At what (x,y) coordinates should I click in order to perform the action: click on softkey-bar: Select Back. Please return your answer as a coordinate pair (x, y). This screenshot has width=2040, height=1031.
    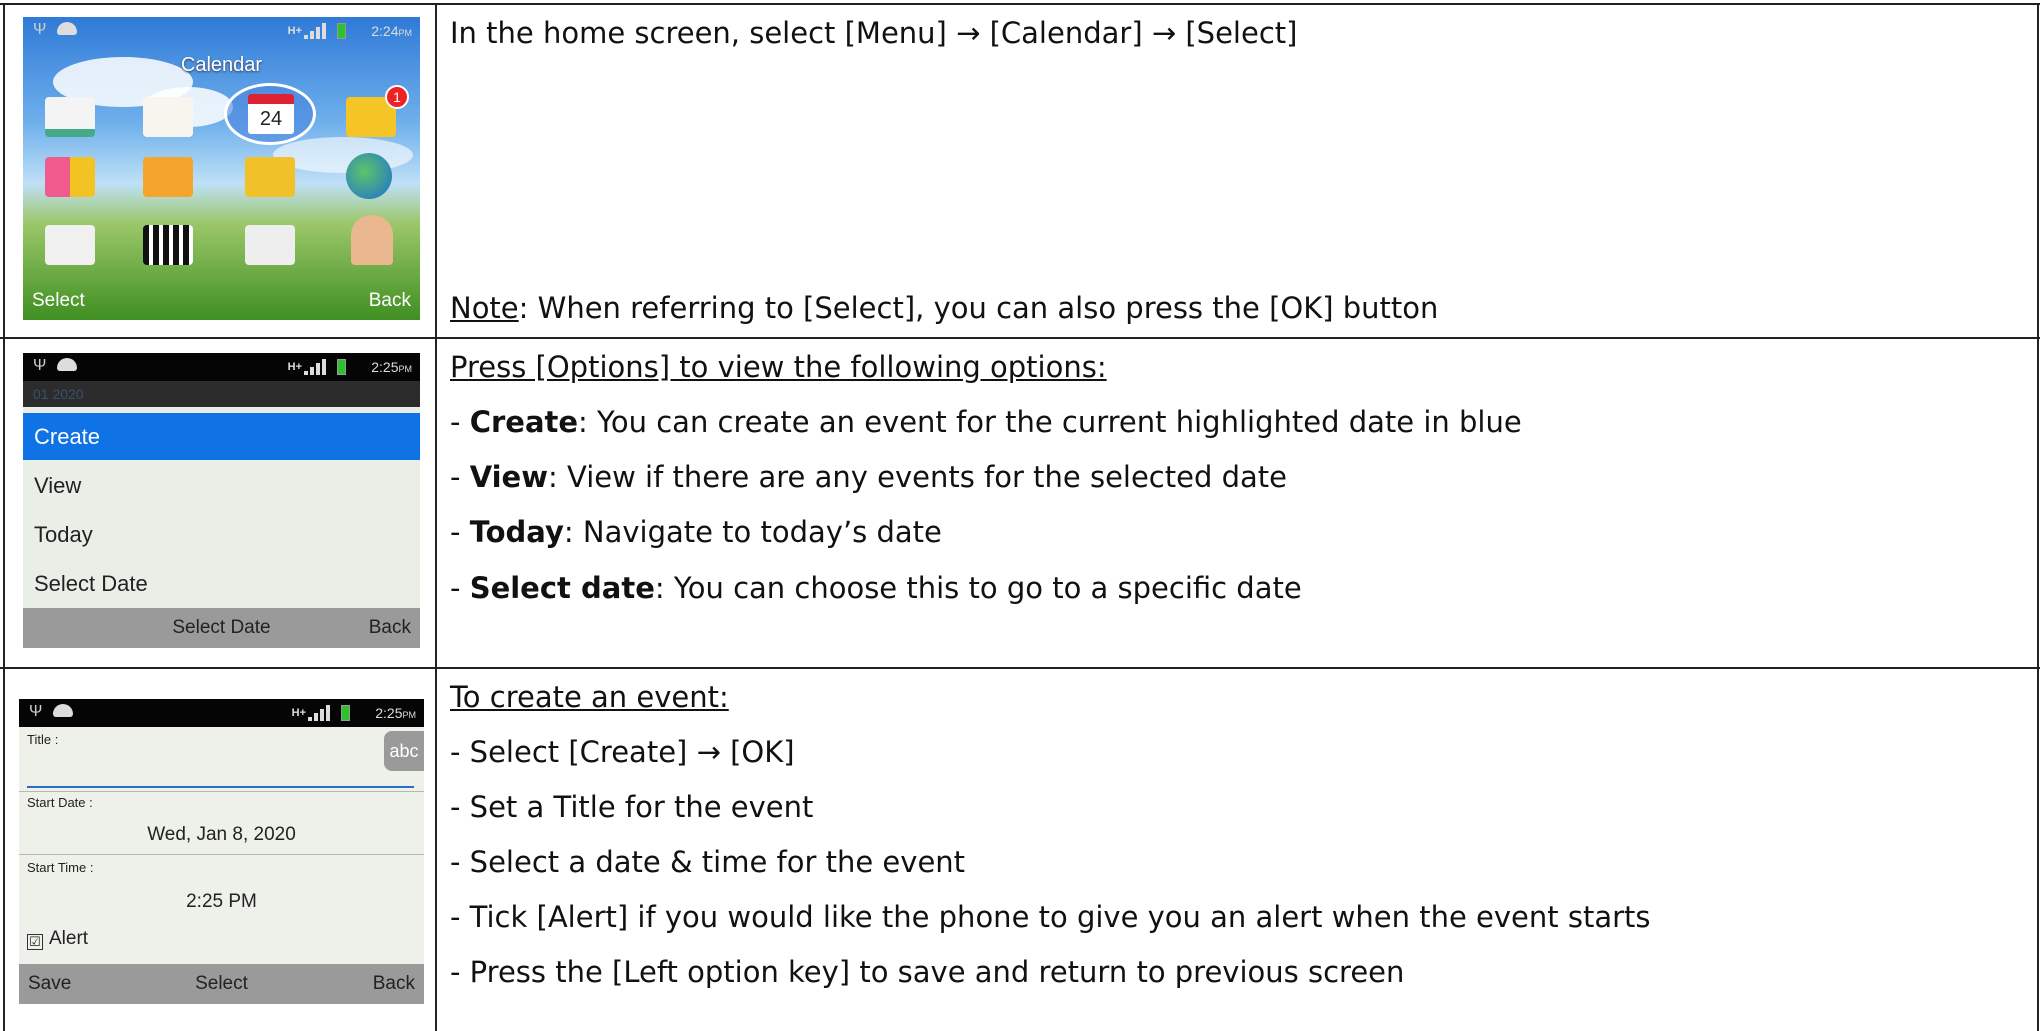
    Looking at the image, I should click on (221, 301).